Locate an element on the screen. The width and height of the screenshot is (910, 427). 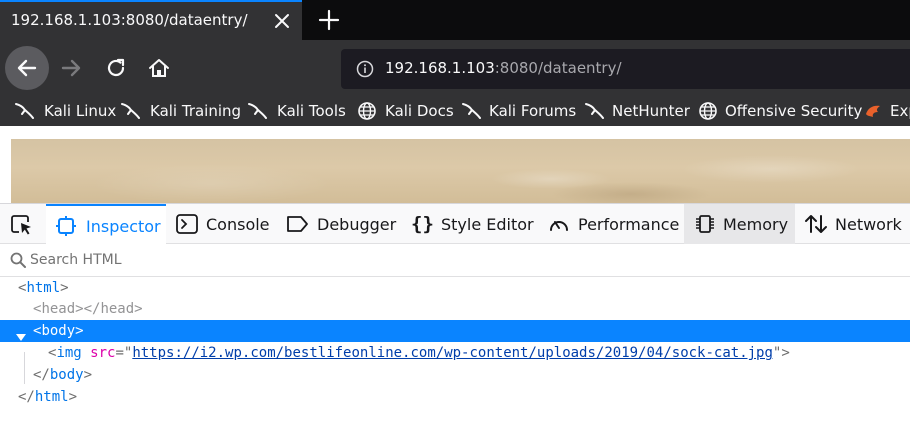
img-tag-name: img is located at coordinates (69, 353).